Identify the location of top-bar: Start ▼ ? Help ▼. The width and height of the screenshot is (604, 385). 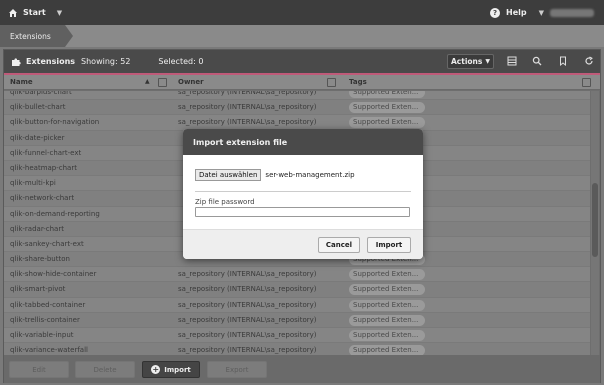
(302, 12).